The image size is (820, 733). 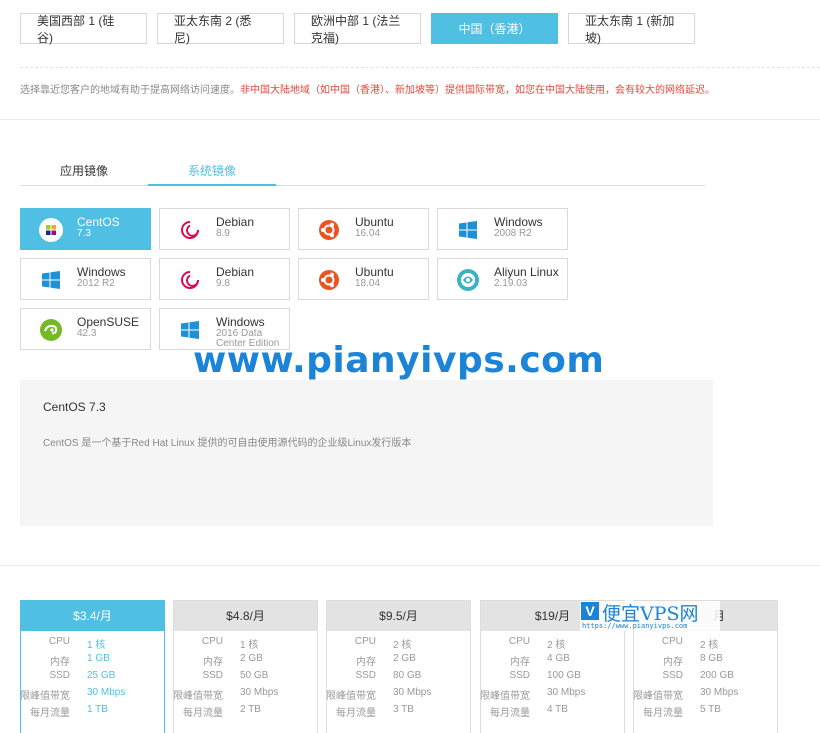 What do you see at coordinates (368, 233) in the screenshot?
I see `os-version: 16.04` at bounding box center [368, 233].